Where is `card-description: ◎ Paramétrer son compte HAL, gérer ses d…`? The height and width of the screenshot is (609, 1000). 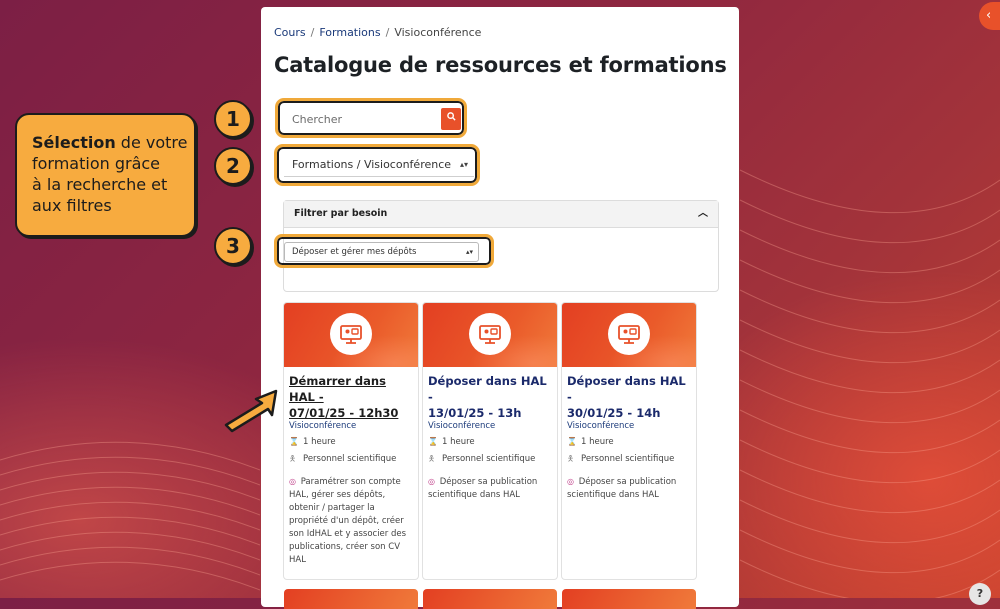 card-description: ◎ Paramétrer son compte HAL, gérer ses d… is located at coordinates (351, 521).